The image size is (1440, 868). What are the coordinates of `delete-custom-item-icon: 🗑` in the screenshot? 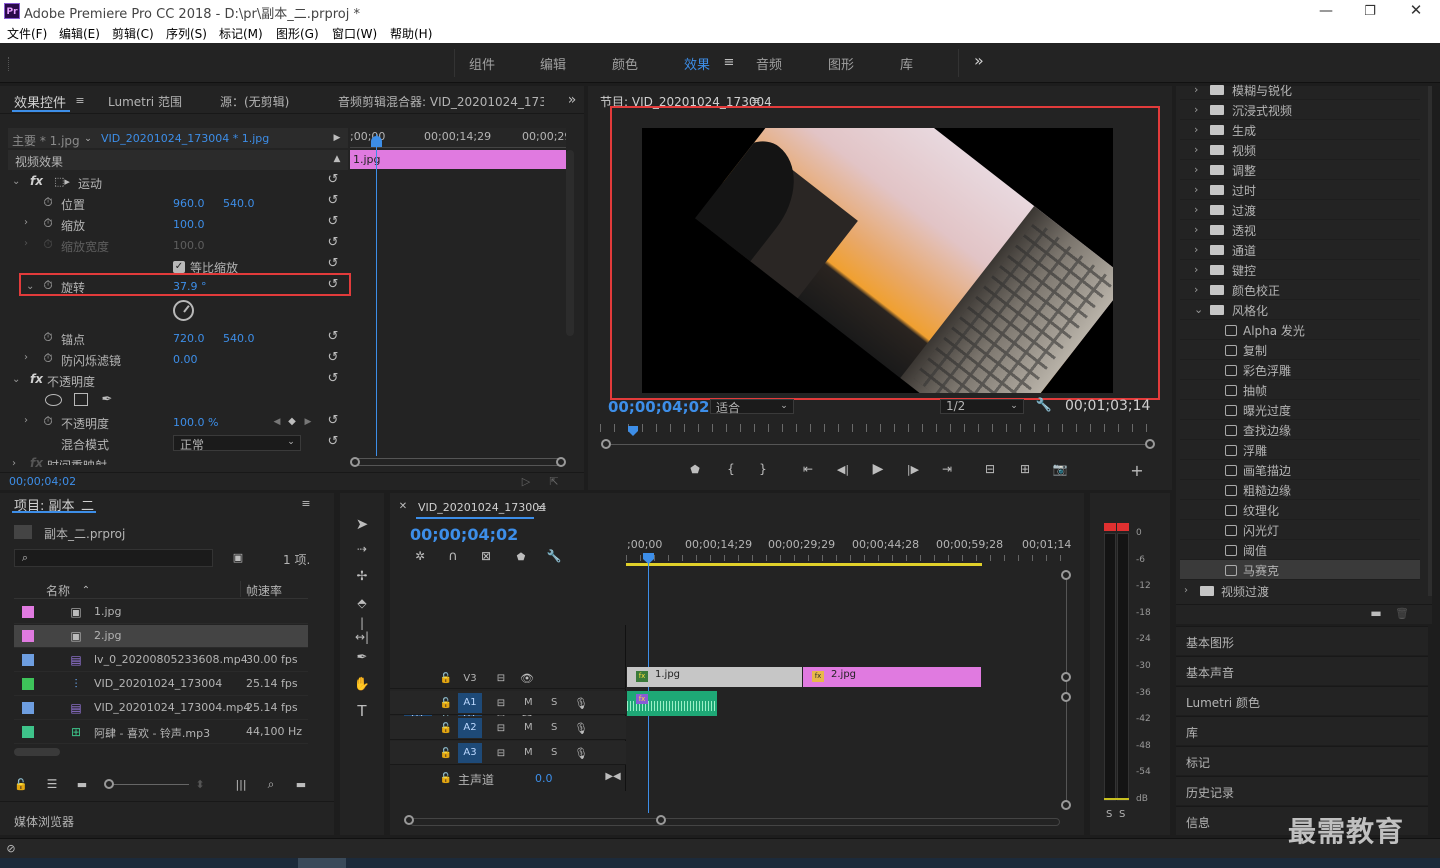 It's located at (1402, 613).